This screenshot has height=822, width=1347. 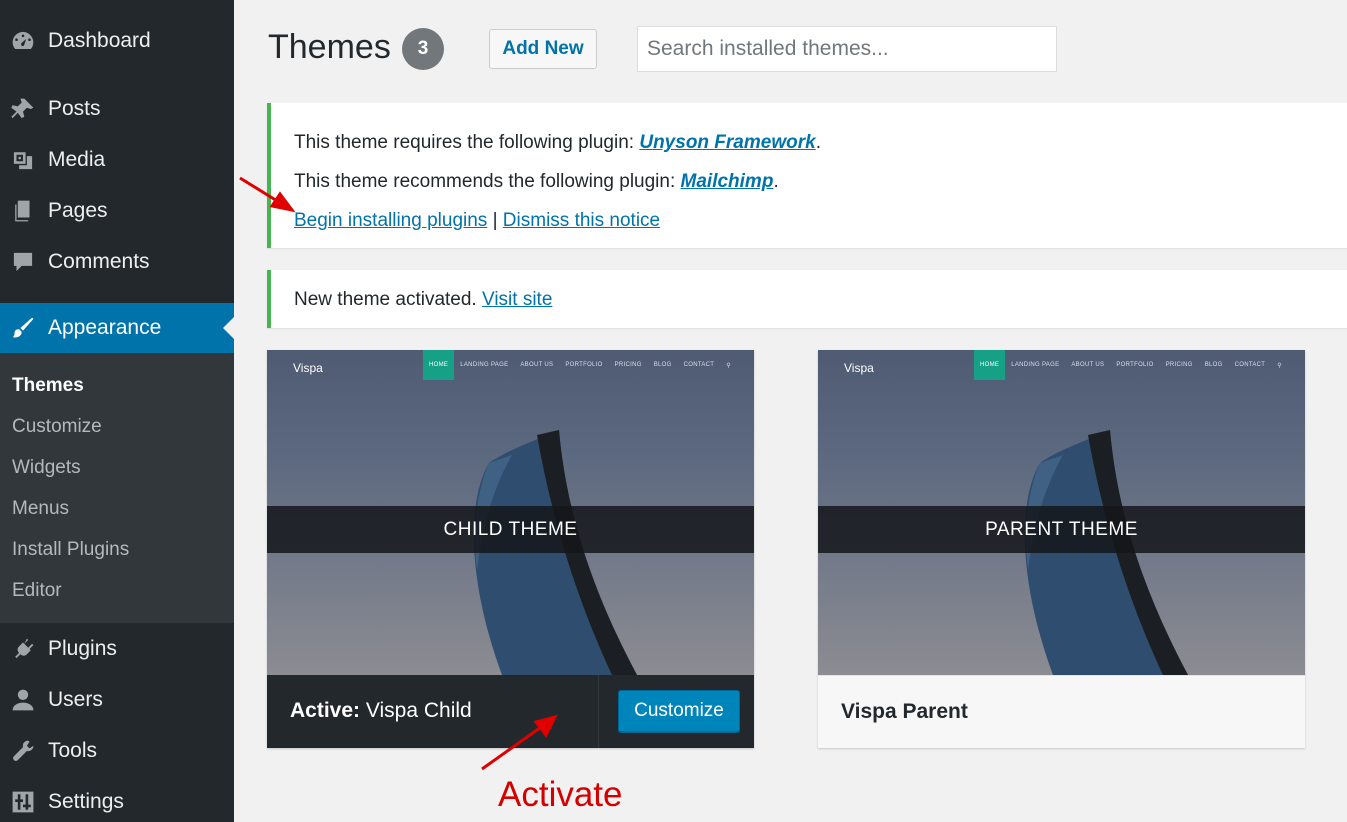 I want to click on annotation-label: Activate, so click(x=560, y=794).